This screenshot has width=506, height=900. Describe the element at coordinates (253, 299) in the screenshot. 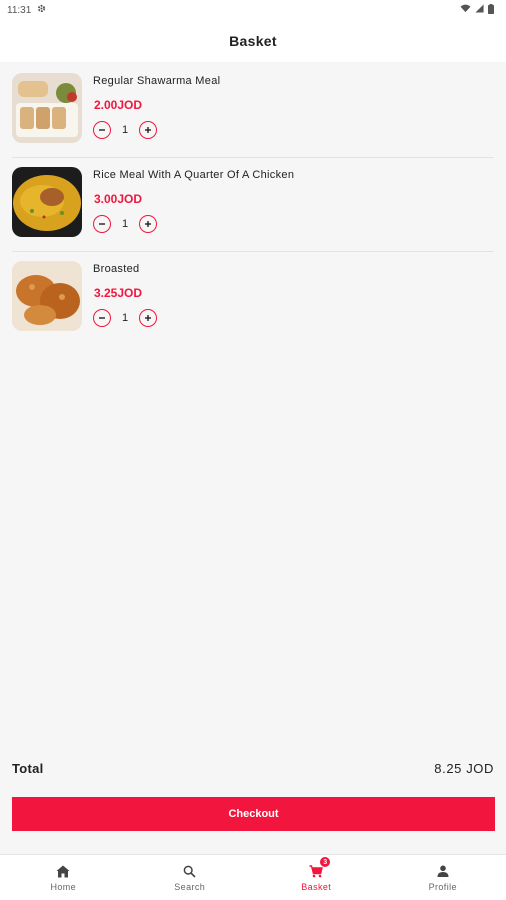

I see `basket-item-broasted: Broasted 3.25JOD 1` at that location.